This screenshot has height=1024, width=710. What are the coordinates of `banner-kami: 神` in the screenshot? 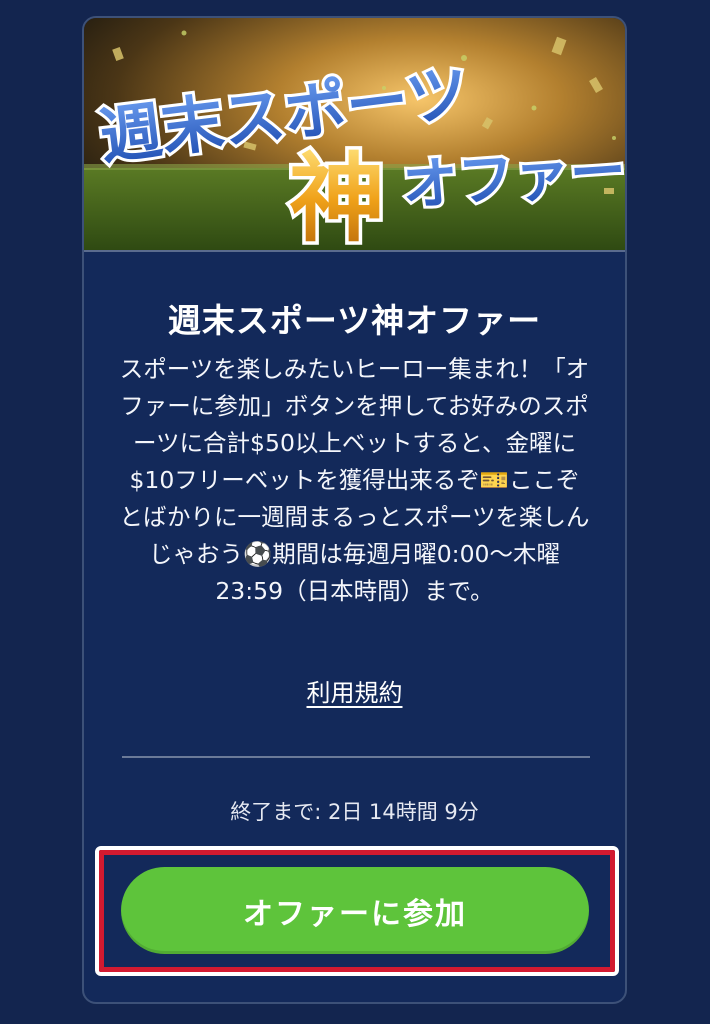 It's located at (337, 196).